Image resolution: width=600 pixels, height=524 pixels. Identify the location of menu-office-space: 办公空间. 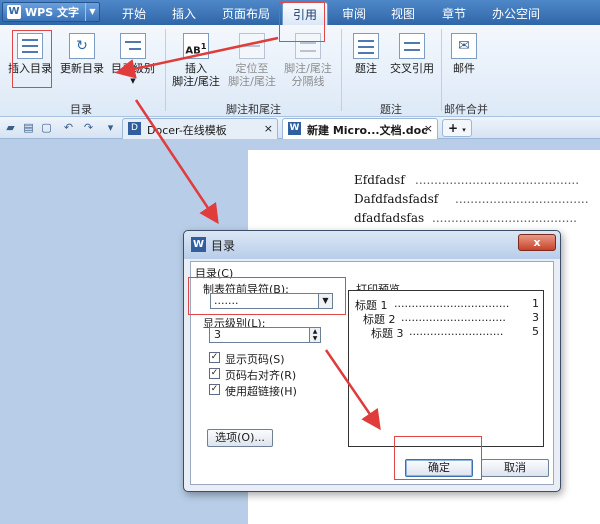
(516, 13).